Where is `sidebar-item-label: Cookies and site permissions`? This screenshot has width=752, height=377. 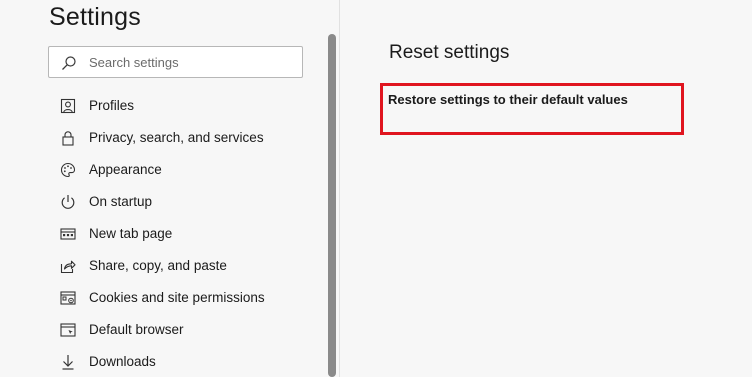 sidebar-item-label: Cookies and site permissions is located at coordinates (177, 297).